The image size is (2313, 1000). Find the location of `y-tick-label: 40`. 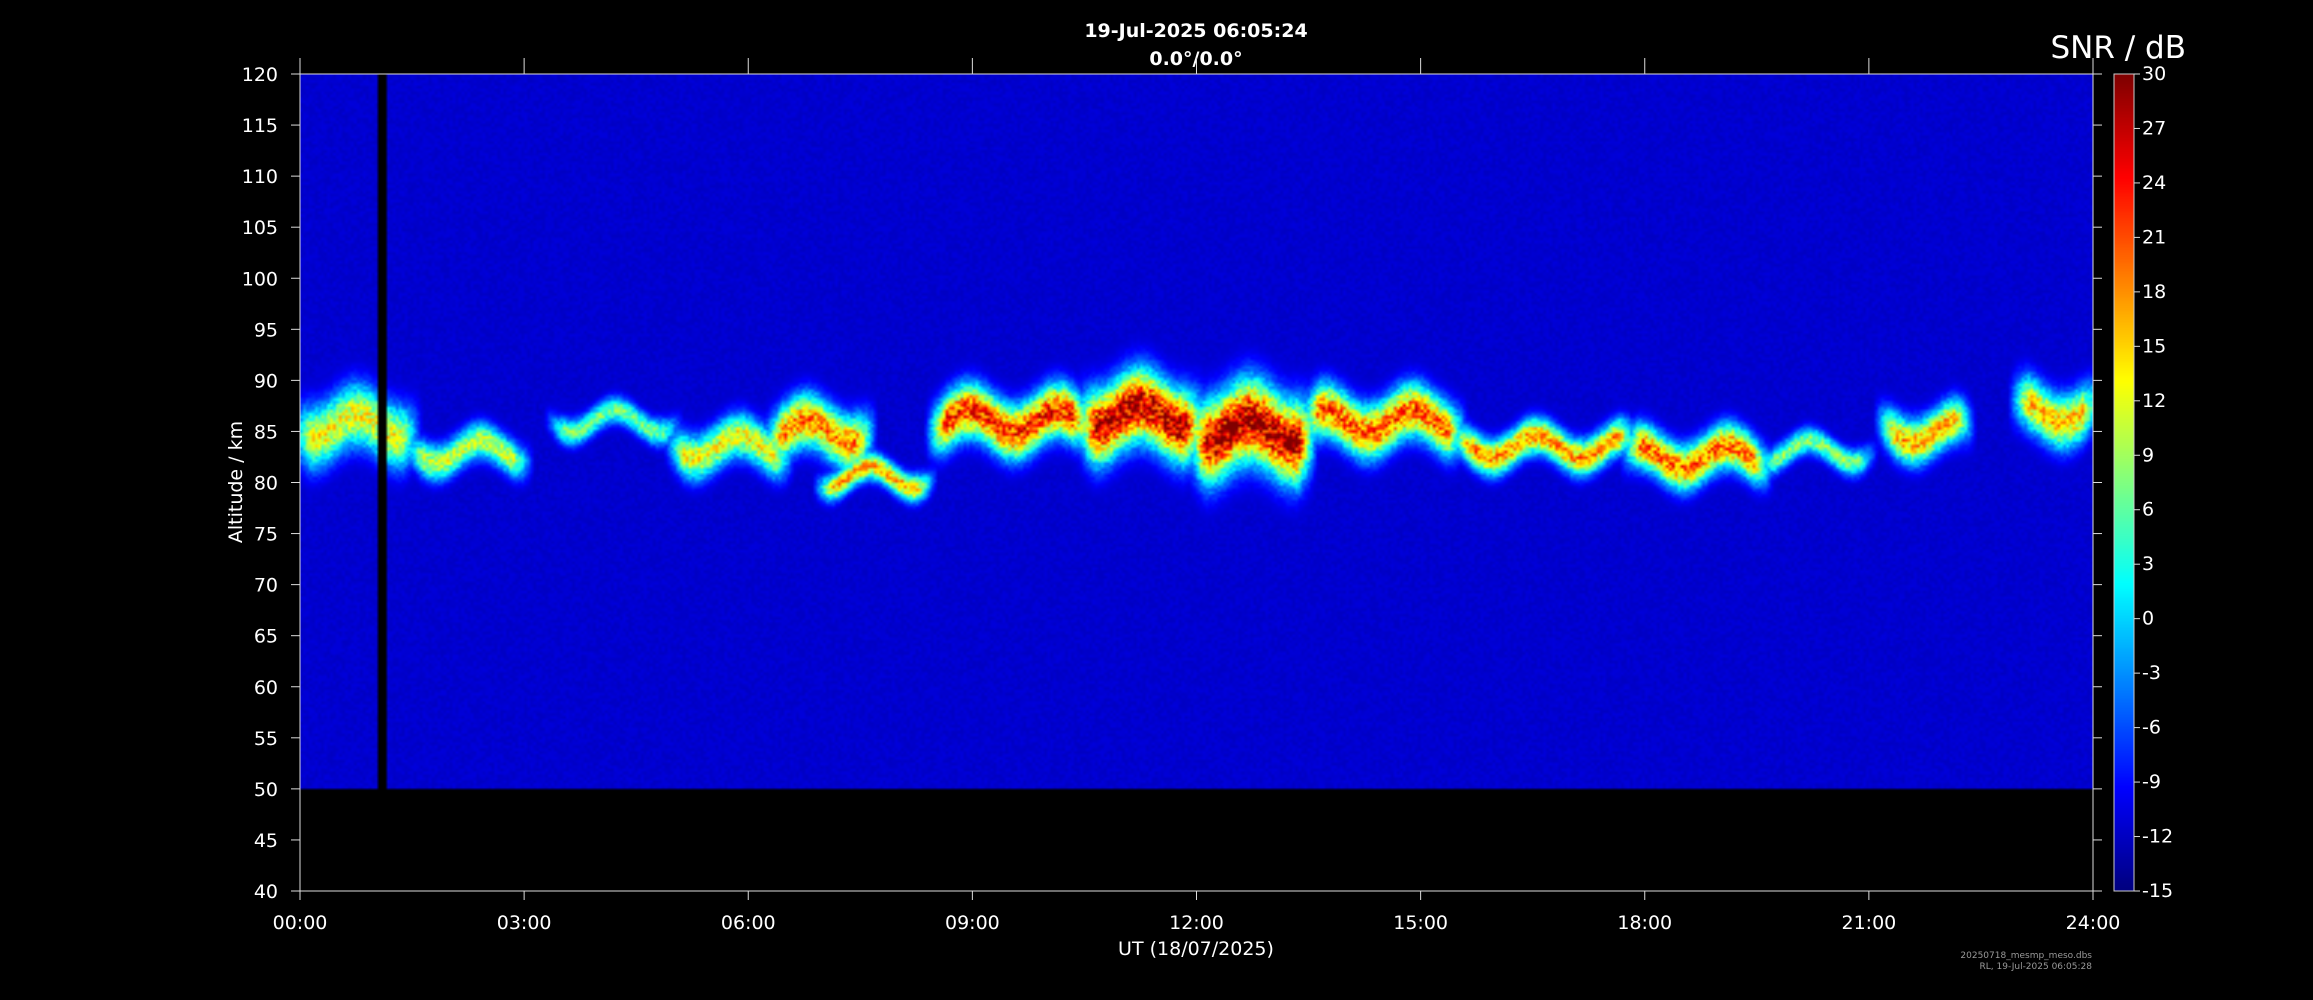

y-tick-label: 40 is located at coordinates (266, 892).